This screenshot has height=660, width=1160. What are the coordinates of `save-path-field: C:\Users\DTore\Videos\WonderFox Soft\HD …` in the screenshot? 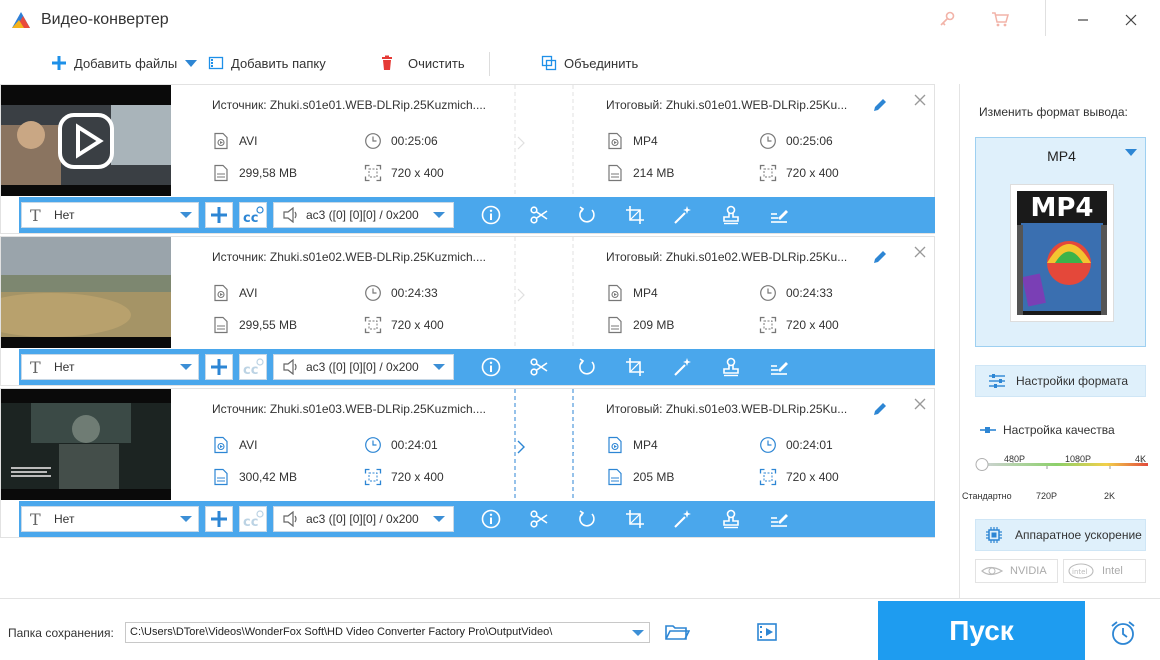 It's located at (387, 632).